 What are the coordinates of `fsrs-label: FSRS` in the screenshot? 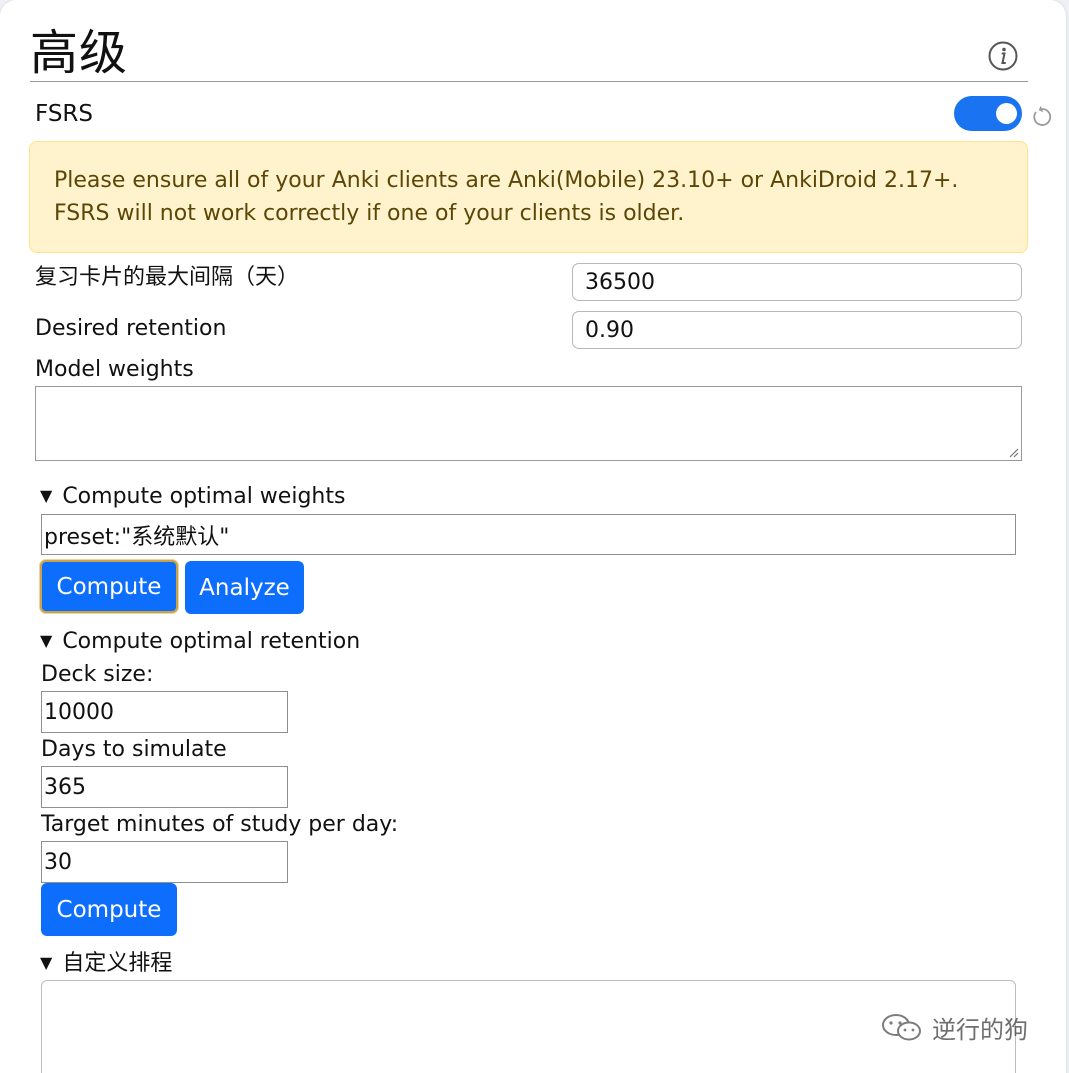 It's located at (64, 114).